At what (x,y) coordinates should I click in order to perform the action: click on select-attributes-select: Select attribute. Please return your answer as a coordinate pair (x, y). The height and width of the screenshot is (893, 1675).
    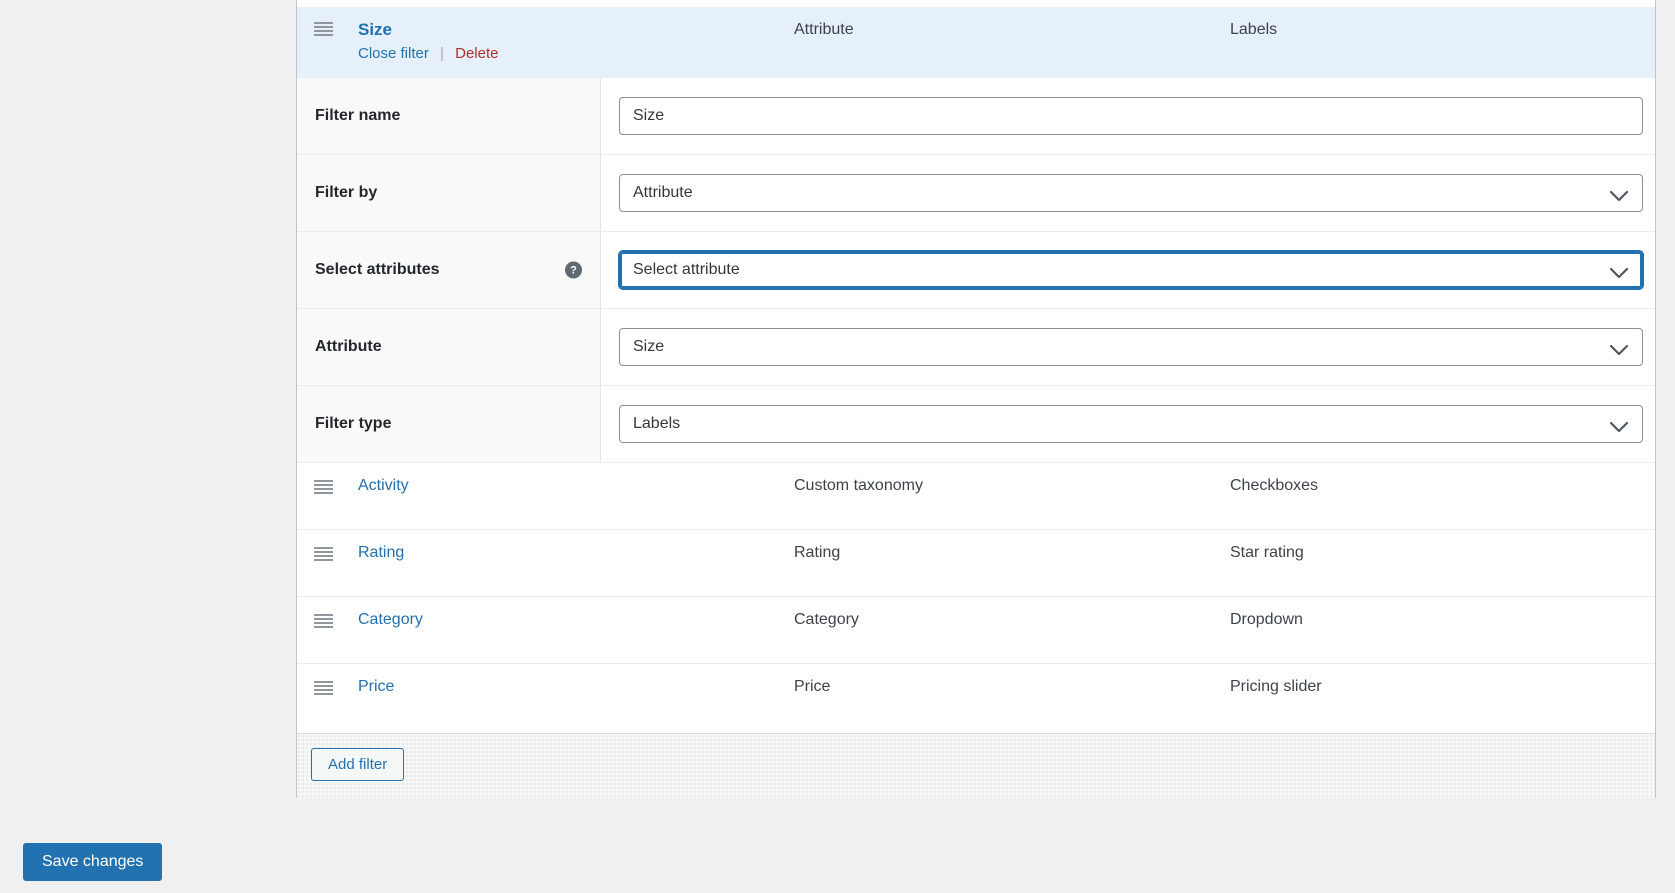
    Looking at the image, I should click on (1131, 270).